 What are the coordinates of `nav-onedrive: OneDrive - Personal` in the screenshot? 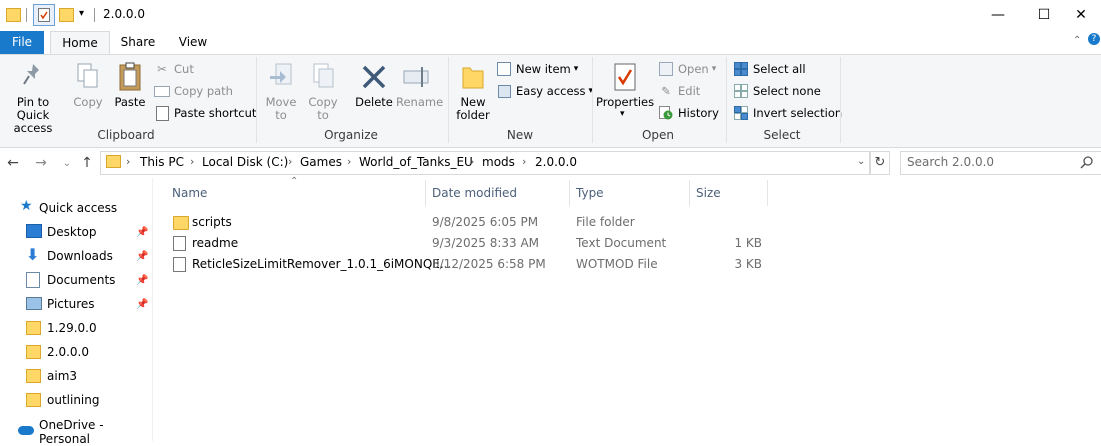 It's located at (76, 432).